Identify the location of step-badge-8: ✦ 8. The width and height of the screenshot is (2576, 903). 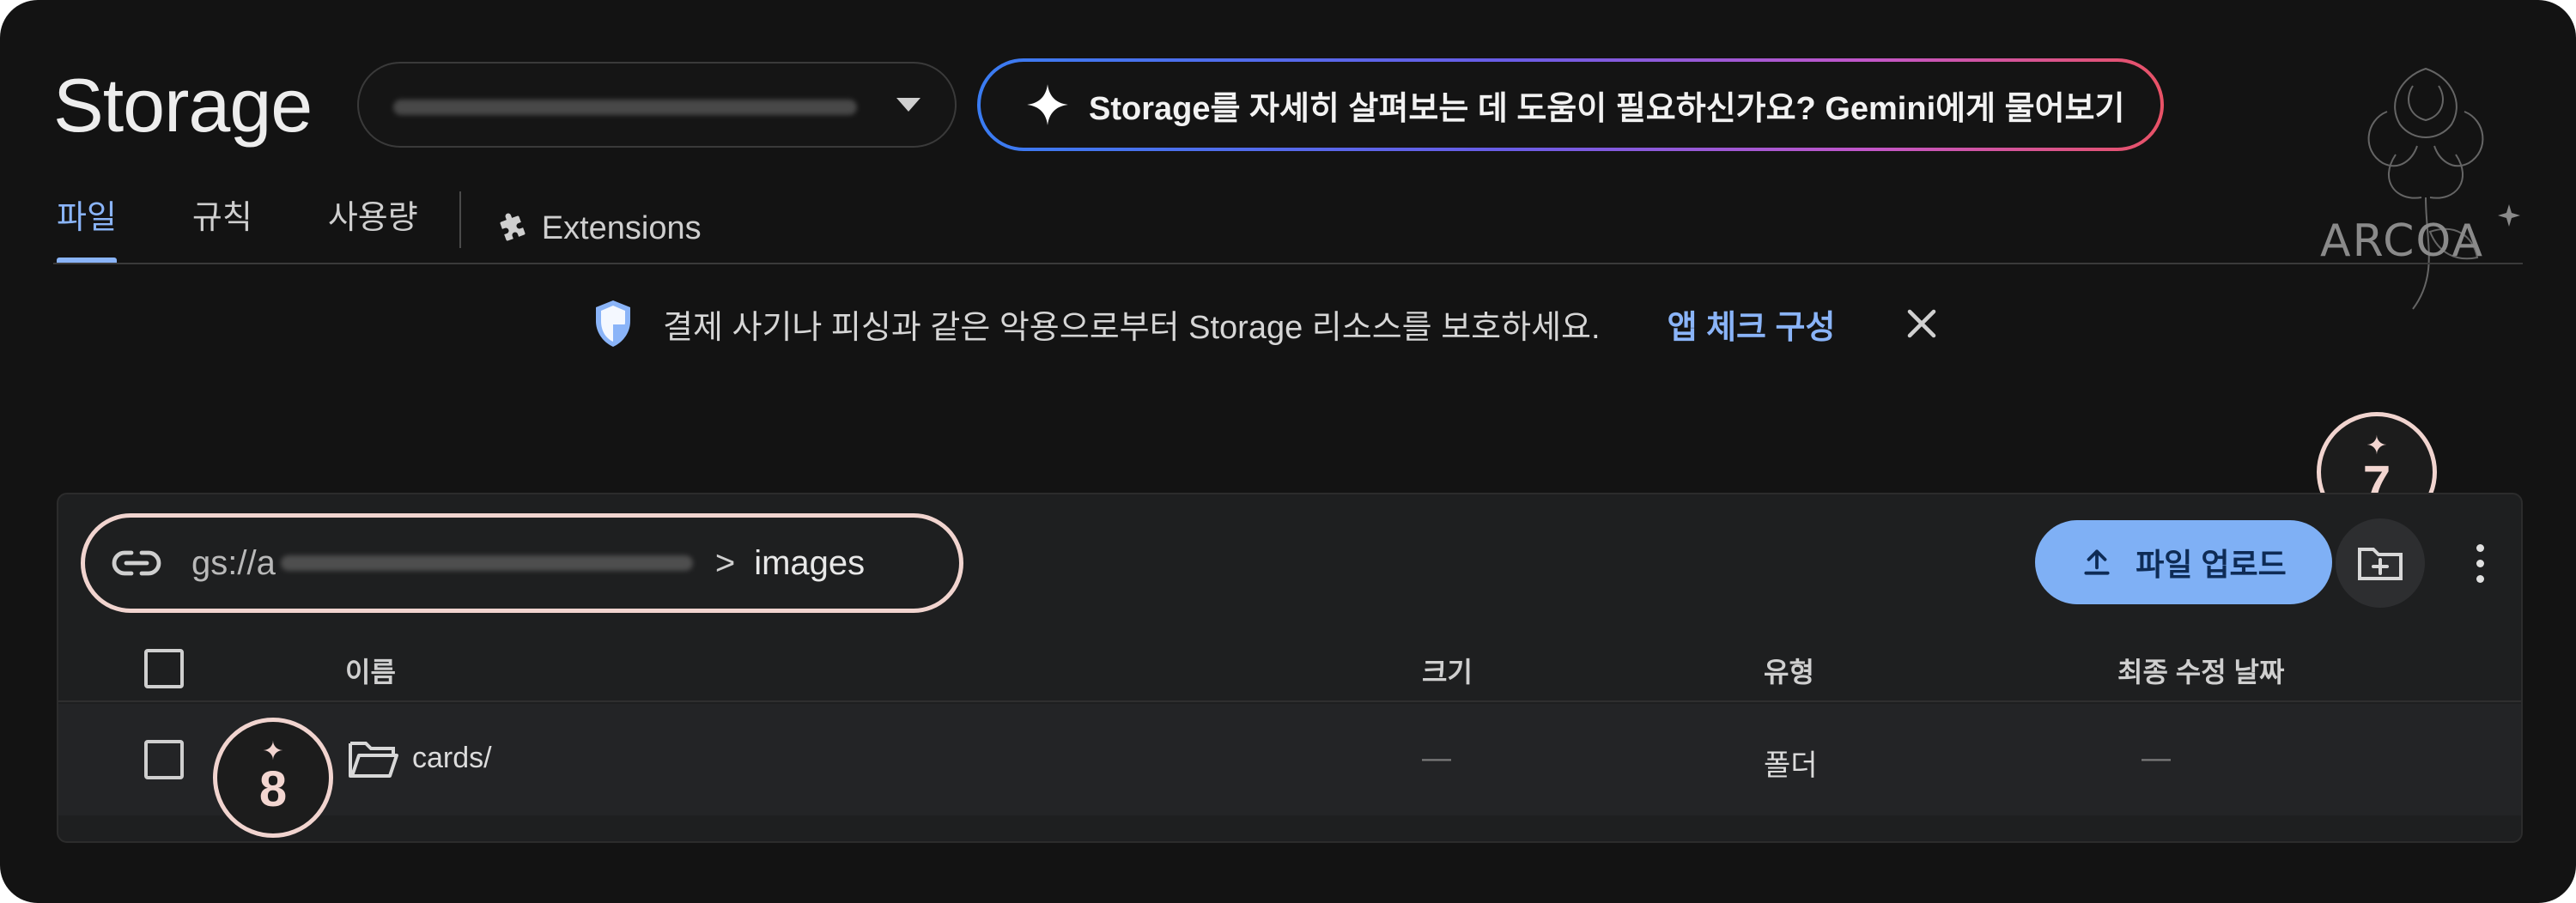
(273, 778).